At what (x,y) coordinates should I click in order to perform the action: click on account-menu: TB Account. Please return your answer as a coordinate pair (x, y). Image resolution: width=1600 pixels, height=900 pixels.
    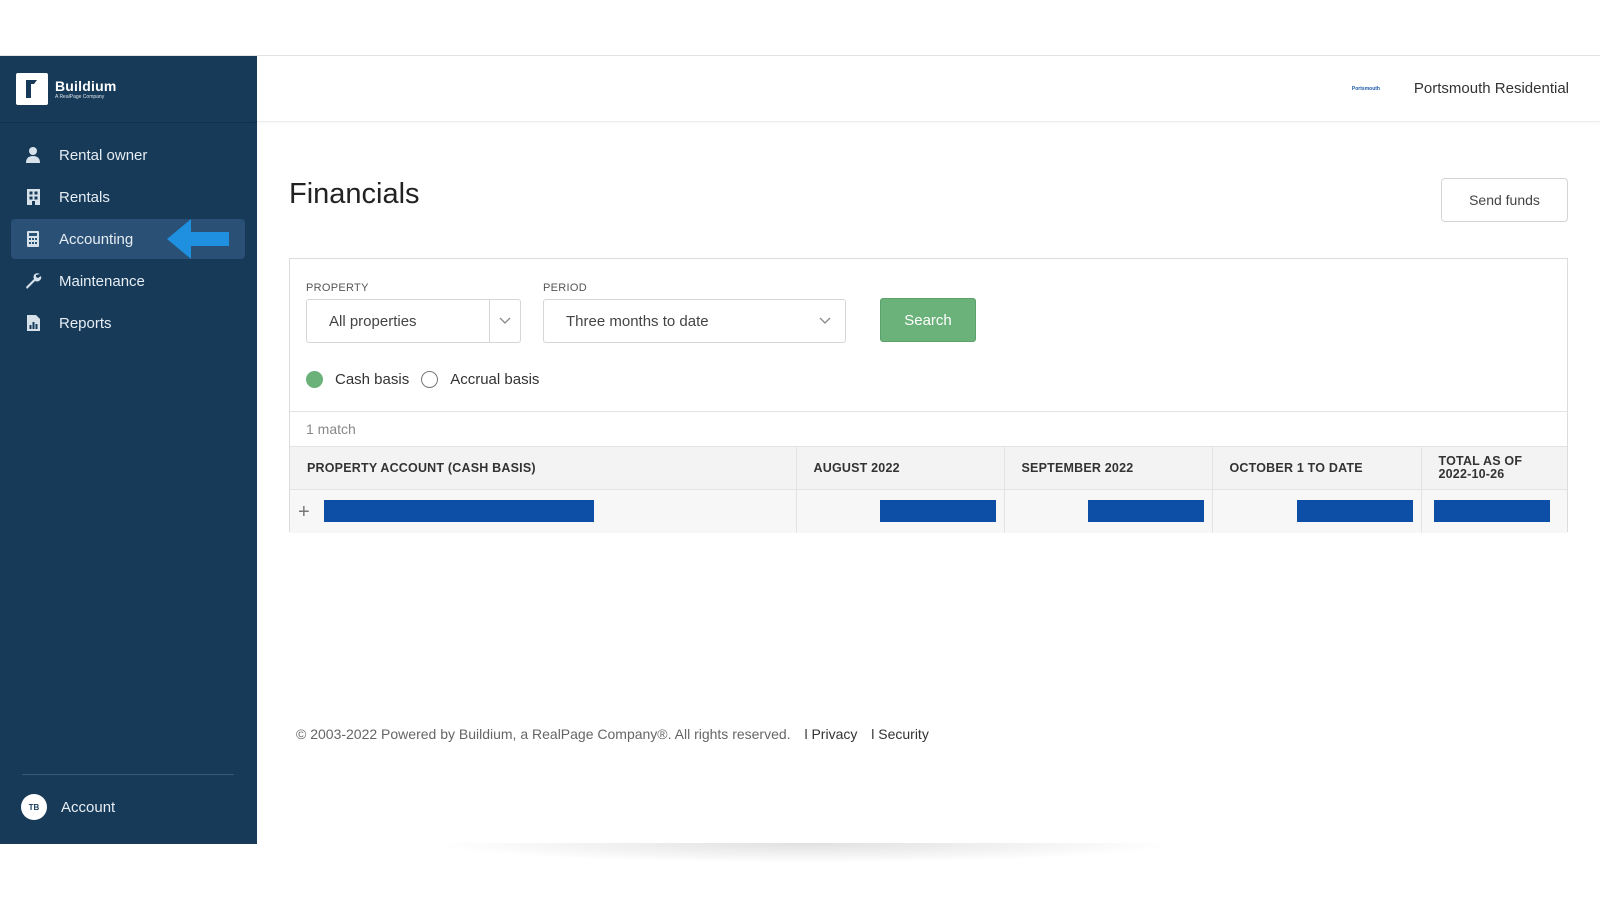
    Looking at the image, I should click on (68, 807).